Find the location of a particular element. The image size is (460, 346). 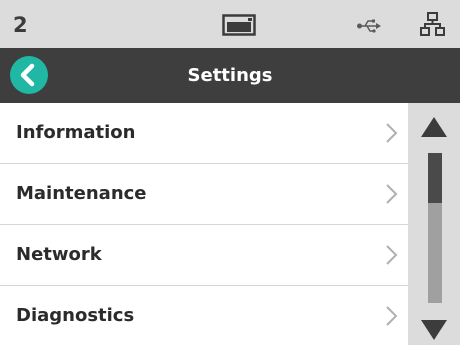

status-bar: 2 is located at coordinates (230, 24).